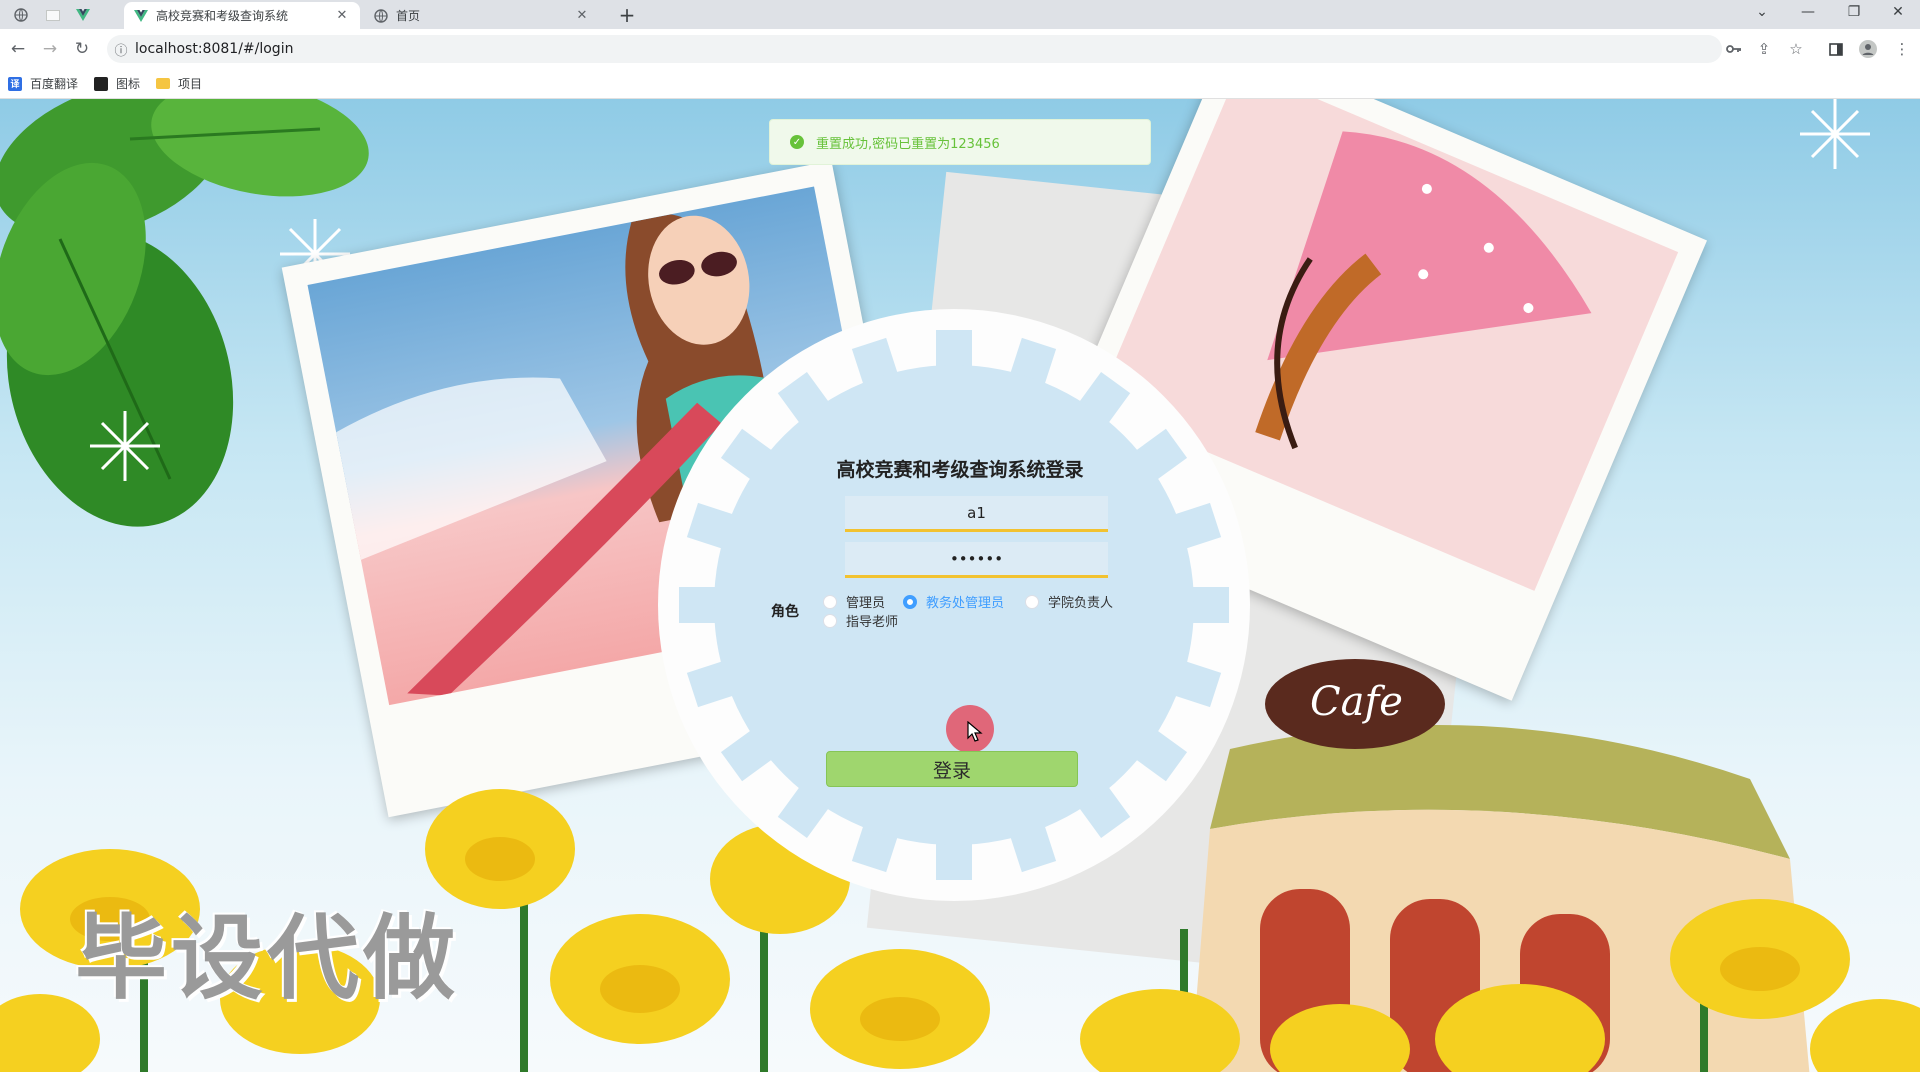  Describe the element at coordinates (1796, 49) in the screenshot. I see `bookmark-star-icon: ☆` at that location.